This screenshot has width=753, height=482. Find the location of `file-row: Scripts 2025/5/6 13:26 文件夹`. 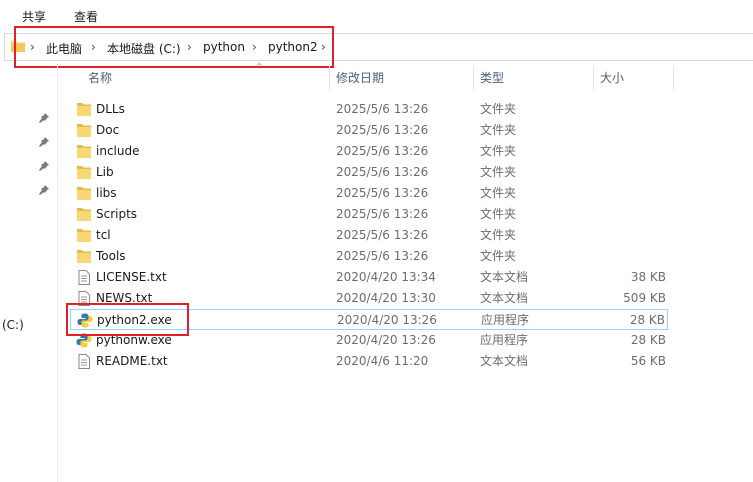

file-row: Scripts 2025/5/6 13:26 文件夹 is located at coordinates (369, 214).